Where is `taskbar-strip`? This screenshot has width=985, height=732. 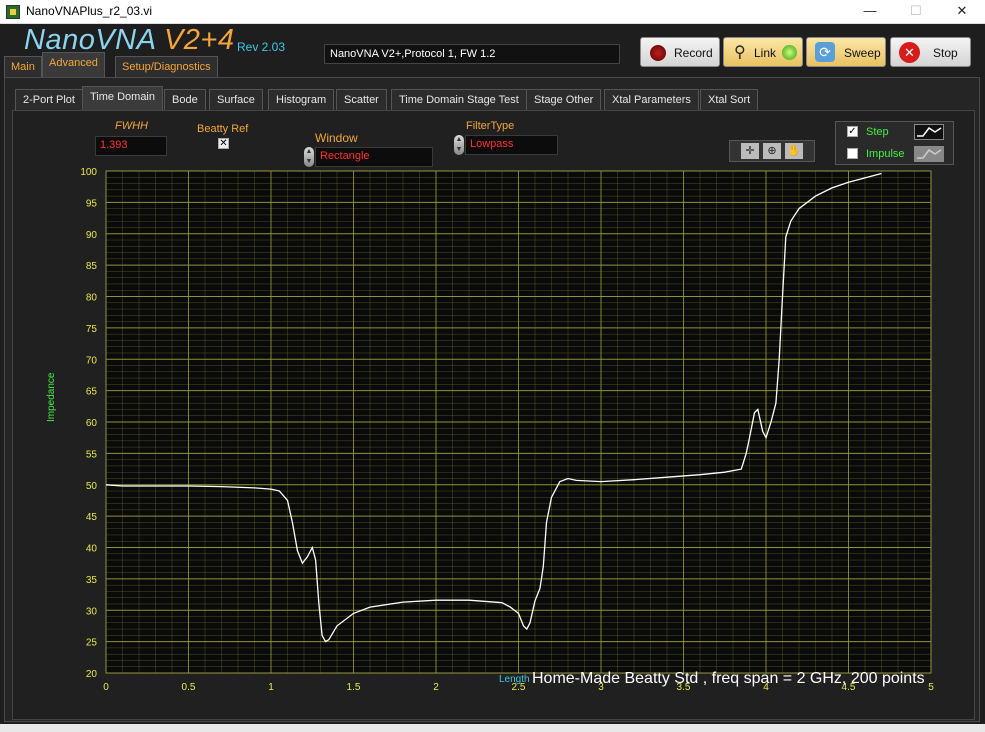
taskbar-strip is located at coordinates (492, 728).